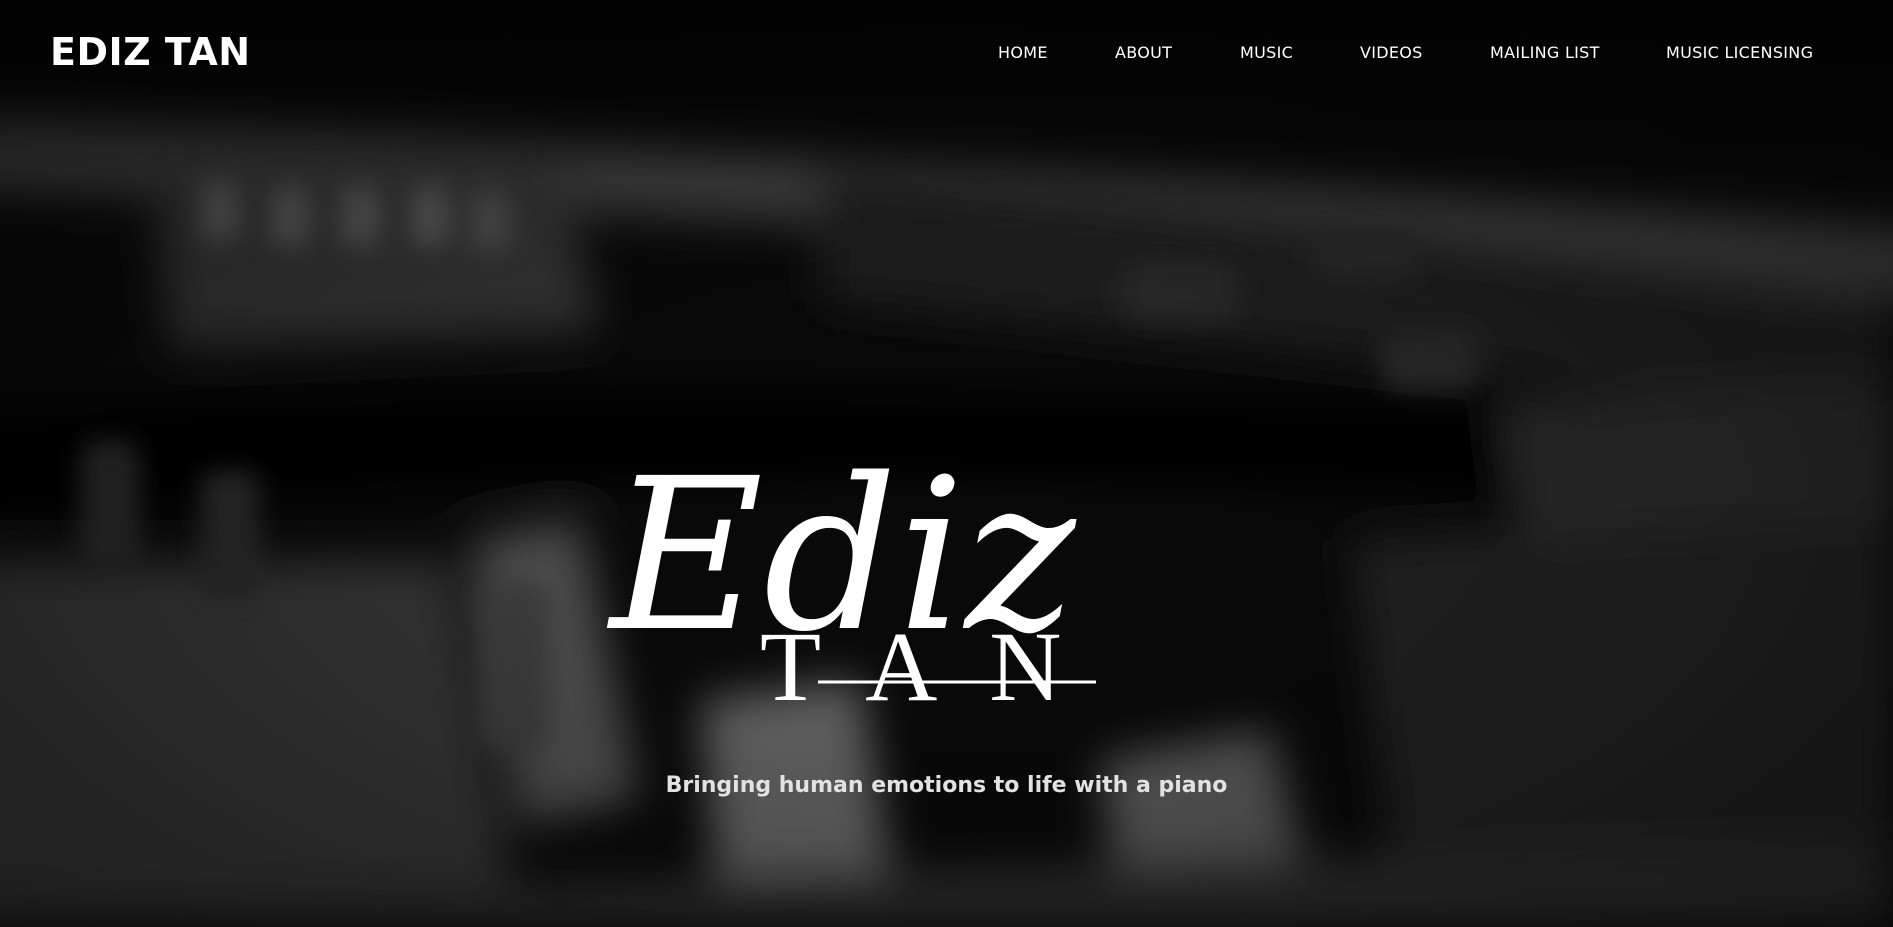 The height and width of the screenshot is (927, 1893). I want to click on nav-link-about: ABOUT, so click(1143, 52).